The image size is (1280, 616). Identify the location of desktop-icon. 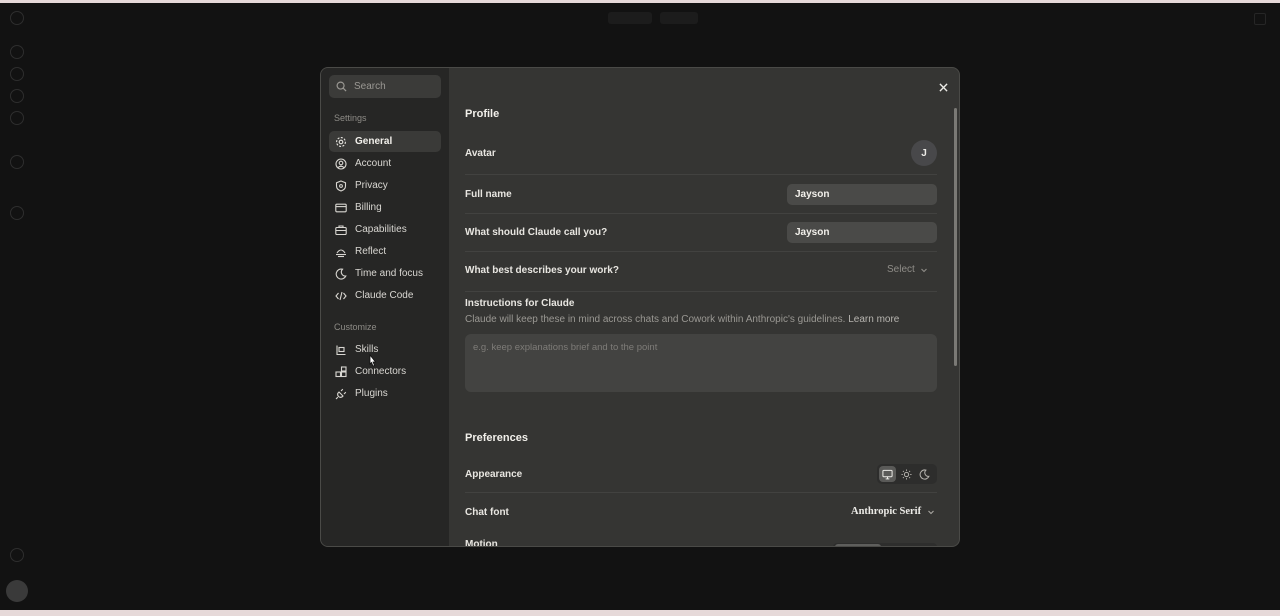
(887, 474).